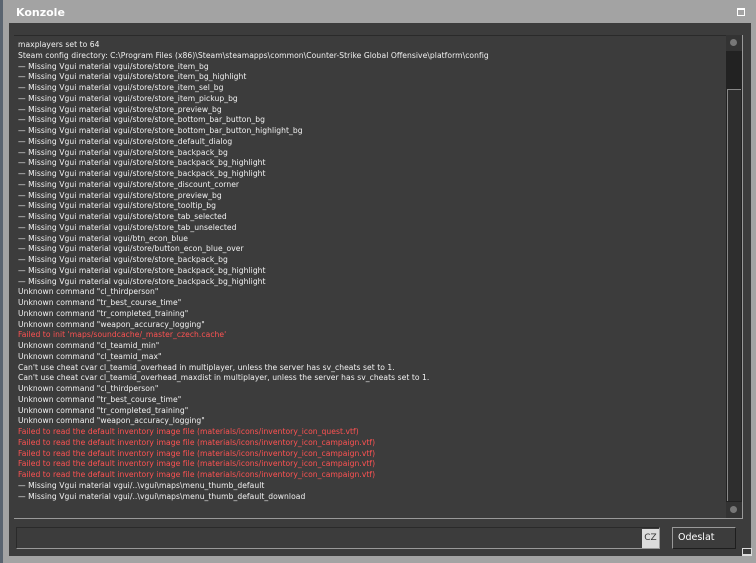  I want to click on maximize-icon, so click(741, 12).